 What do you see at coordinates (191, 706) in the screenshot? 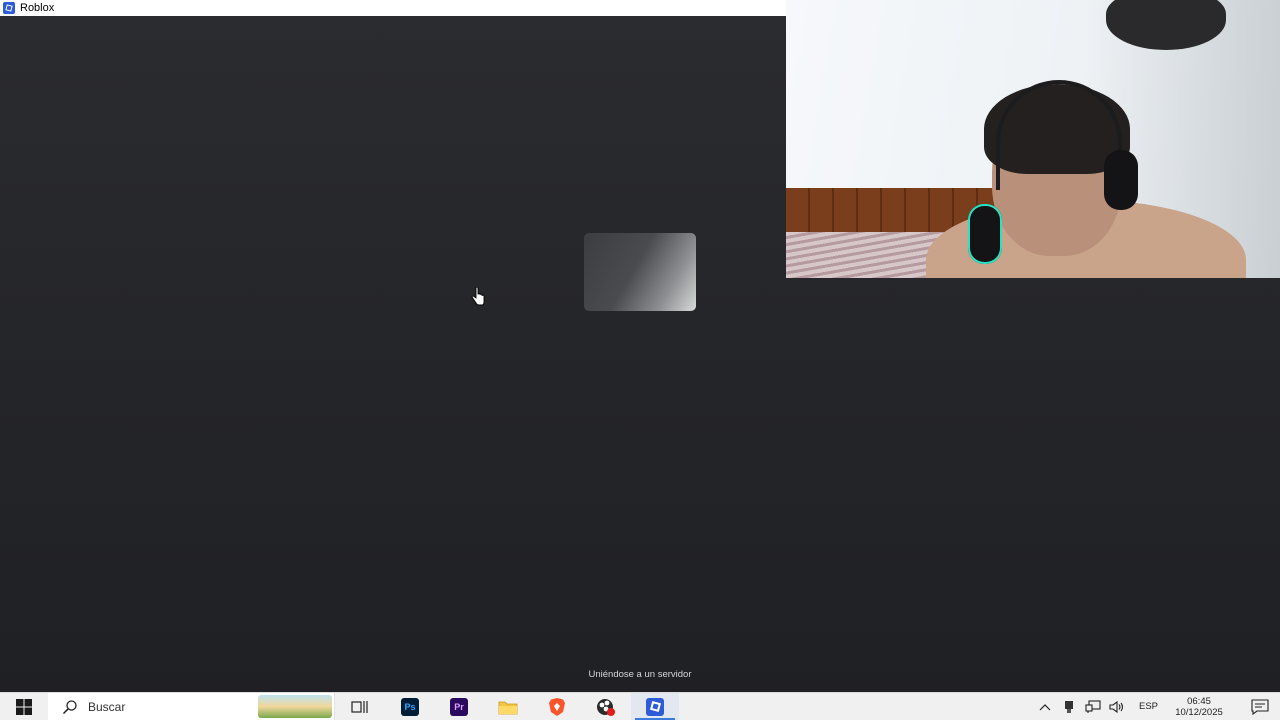
I see `search-box: Buscar` at bounding box center [191, 706].